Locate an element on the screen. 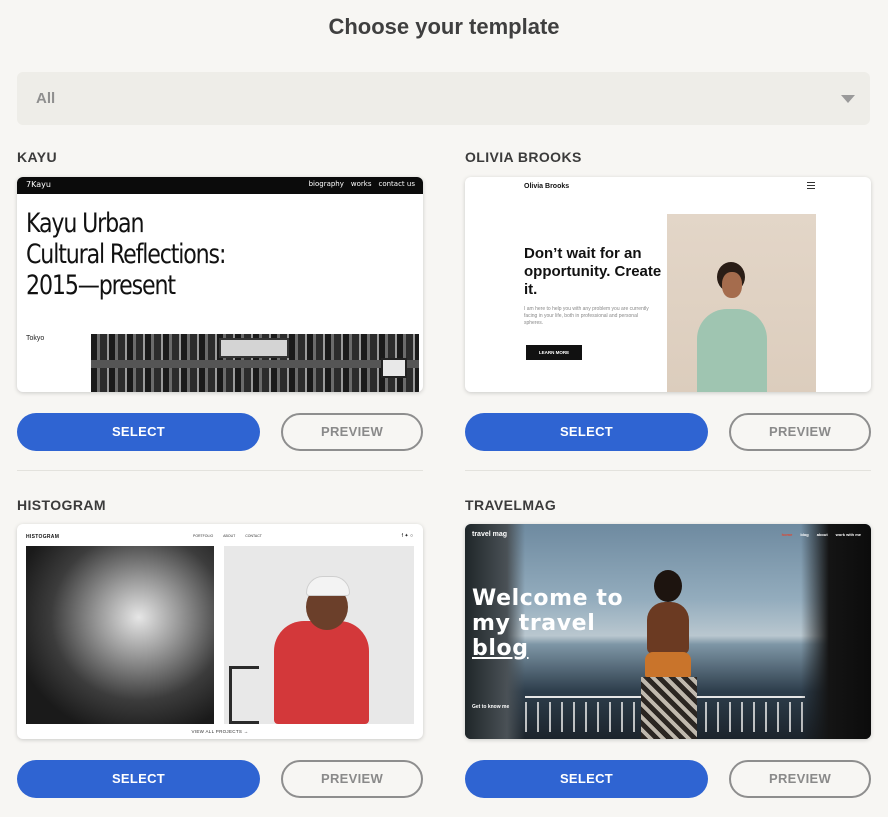  select-button-olivia-brooks: SELECT is located at coordinates (586, 432).